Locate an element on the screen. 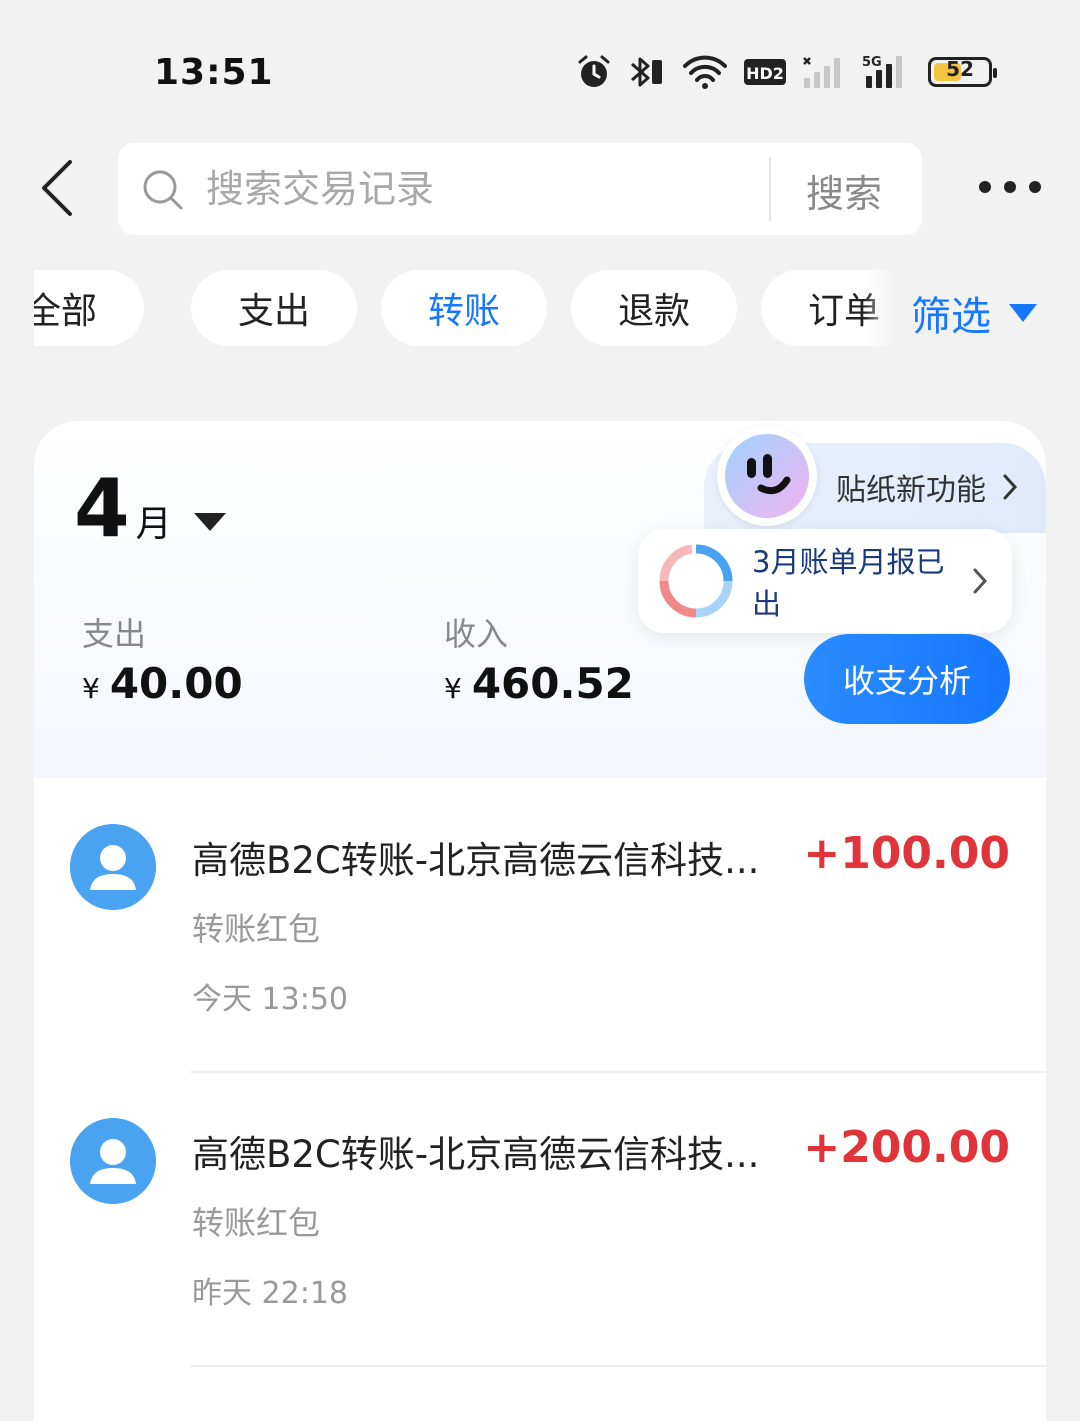  battery-icon: 52 is located at coordinates (962, 72).